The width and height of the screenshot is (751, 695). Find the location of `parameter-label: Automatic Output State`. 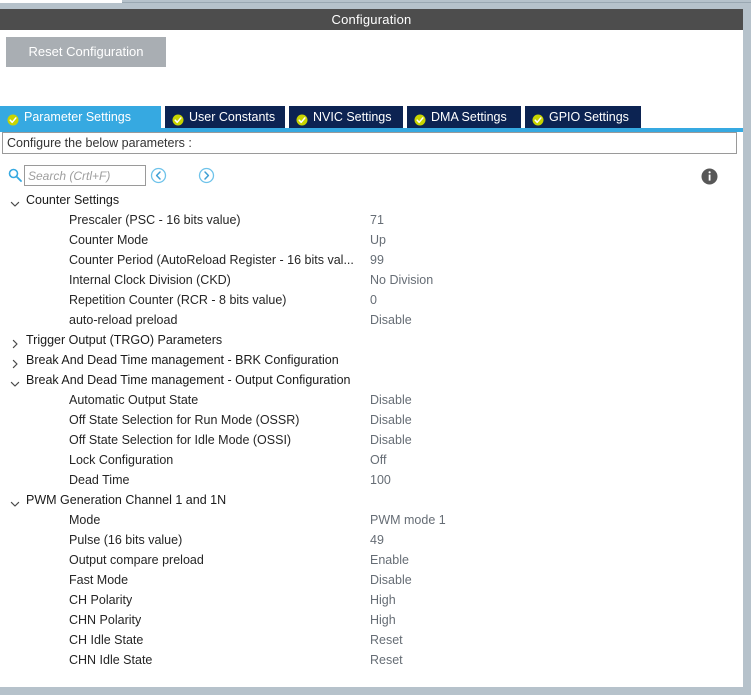

parameter-label: Automatic Output State is located at coordinates (134, 400).